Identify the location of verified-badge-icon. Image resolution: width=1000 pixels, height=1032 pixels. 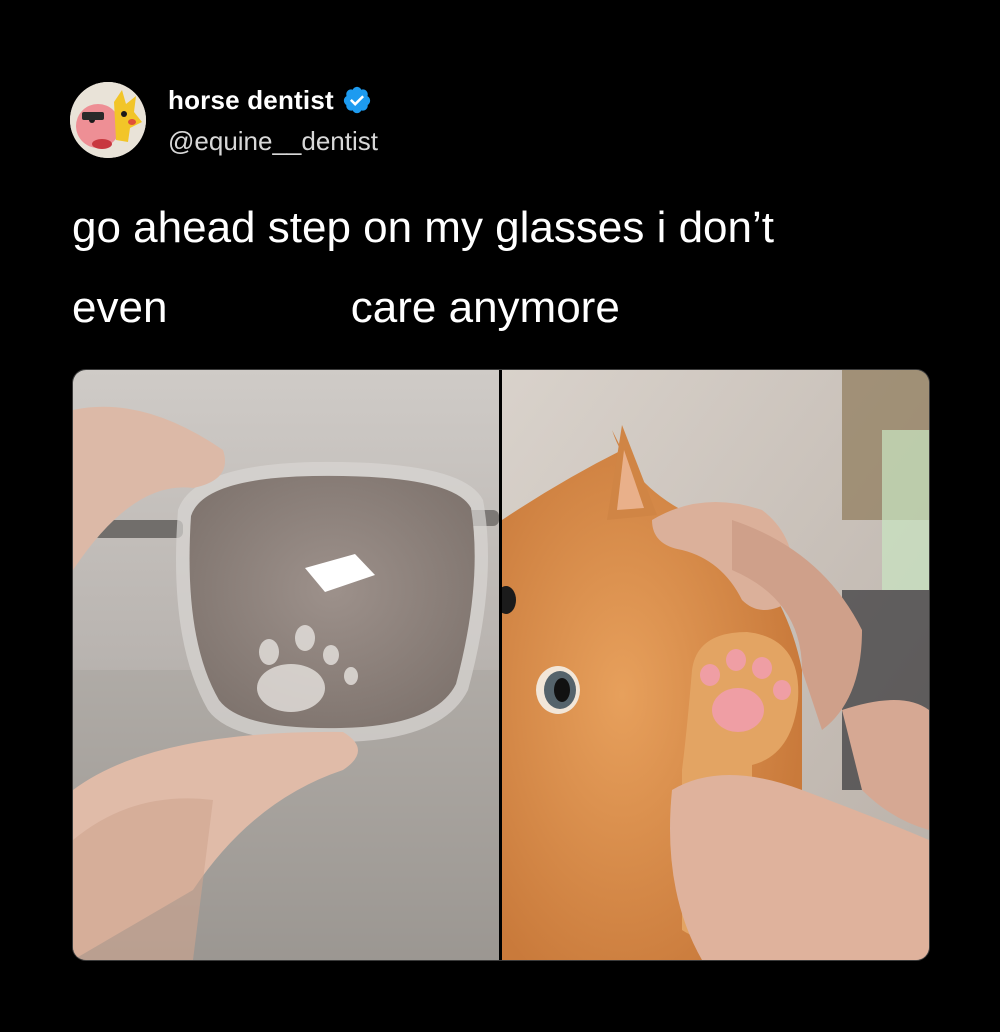
(356, 100).